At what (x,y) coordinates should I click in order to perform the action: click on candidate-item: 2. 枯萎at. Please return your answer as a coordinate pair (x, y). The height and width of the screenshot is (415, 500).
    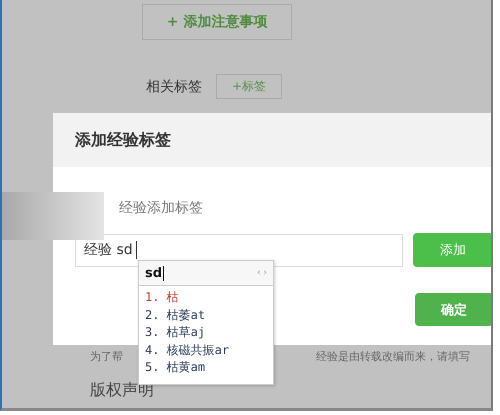
    Looking at the image, I should click on (206, 315).